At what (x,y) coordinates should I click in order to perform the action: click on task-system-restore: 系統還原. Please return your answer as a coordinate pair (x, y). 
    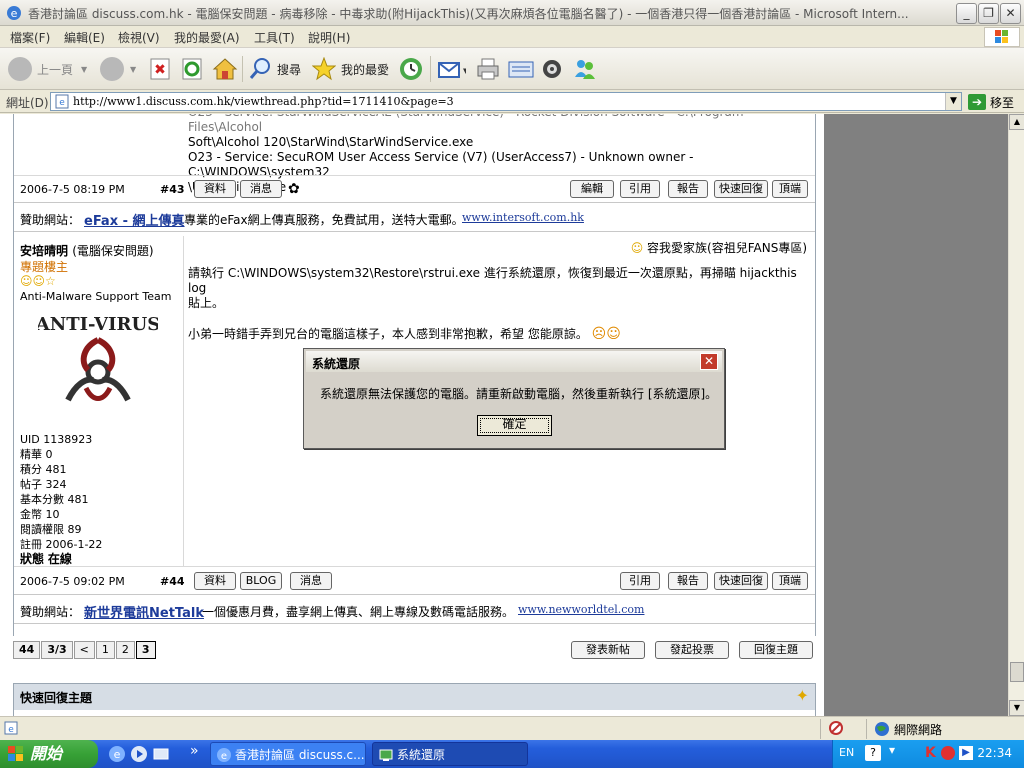
    Looking at the image, I should click on (450, 754).